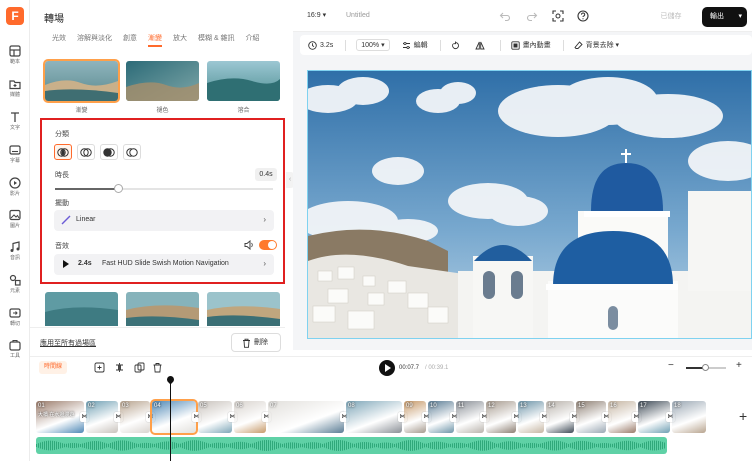  I want to click on rail-media: 媒體, so click(15, 87).